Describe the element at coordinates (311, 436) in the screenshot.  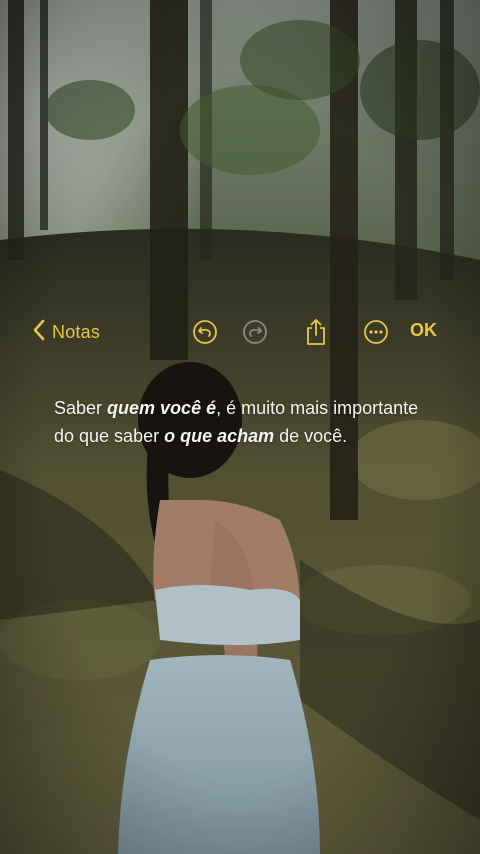
I see `note-text-segment: de você.` at that location.